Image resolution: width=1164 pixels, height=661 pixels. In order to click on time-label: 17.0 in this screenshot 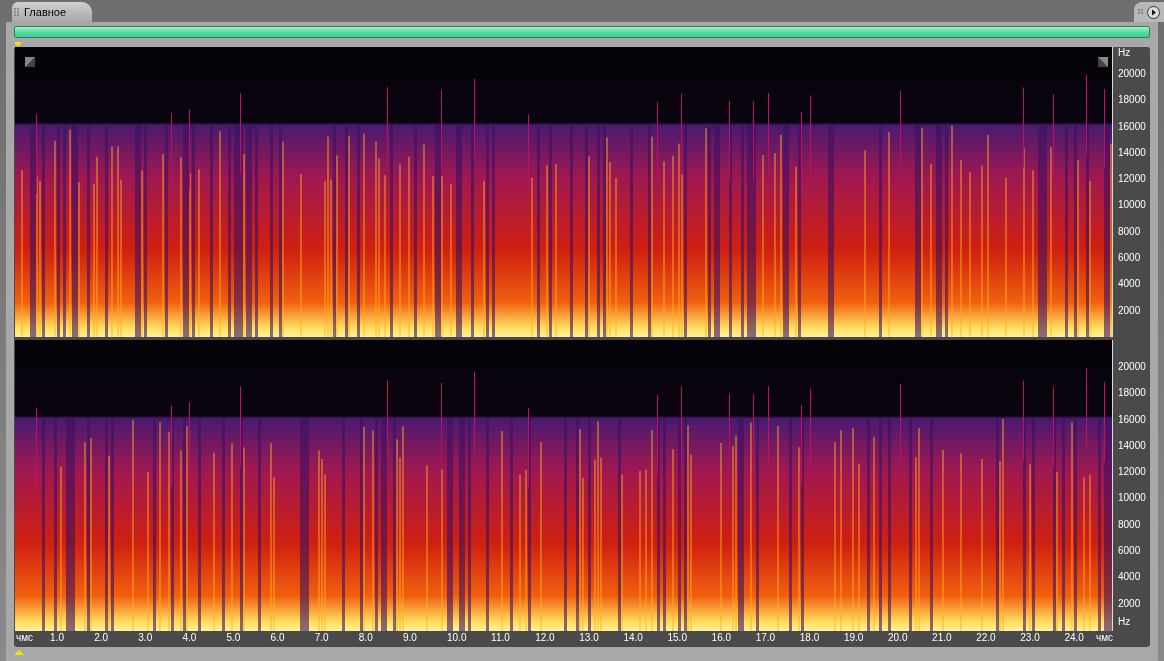, I will do `click(765, 638)`.